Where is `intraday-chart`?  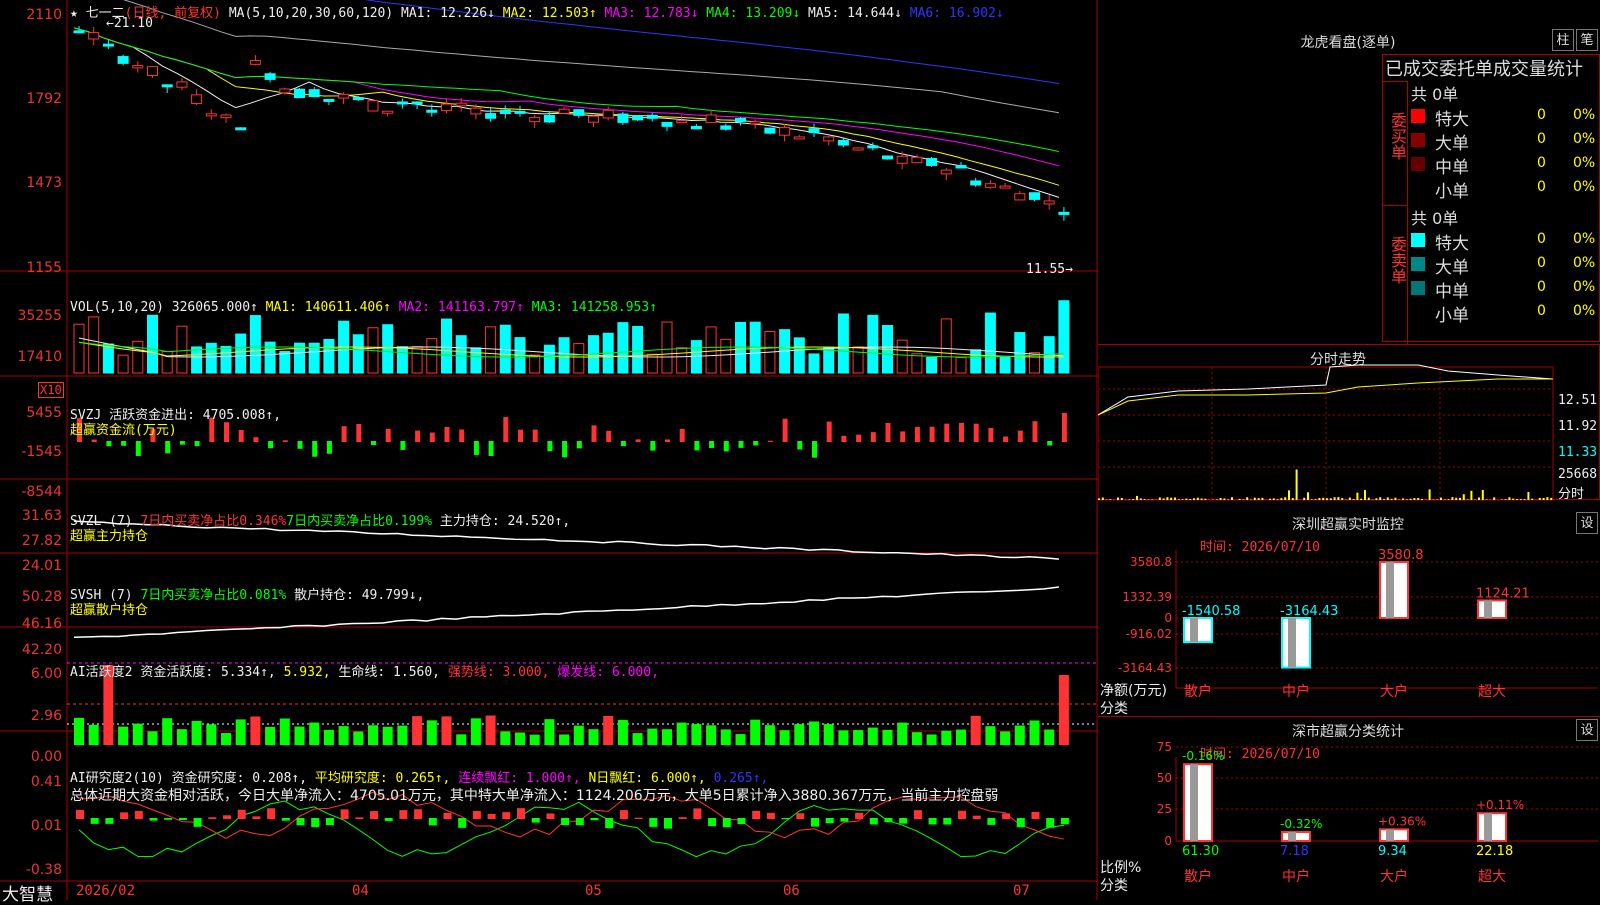
intraday-chart is located at coordinates (1349, 423).